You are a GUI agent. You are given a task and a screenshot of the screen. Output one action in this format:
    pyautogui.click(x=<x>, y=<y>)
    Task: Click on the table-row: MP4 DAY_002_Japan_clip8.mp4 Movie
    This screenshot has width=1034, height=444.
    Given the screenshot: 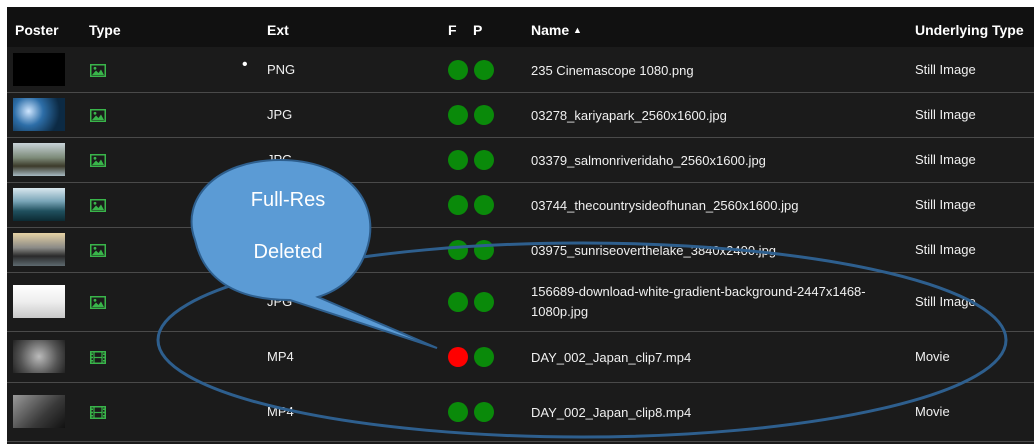 What is the action you would take?
    pyautogui.click(x=520, y=412)
    